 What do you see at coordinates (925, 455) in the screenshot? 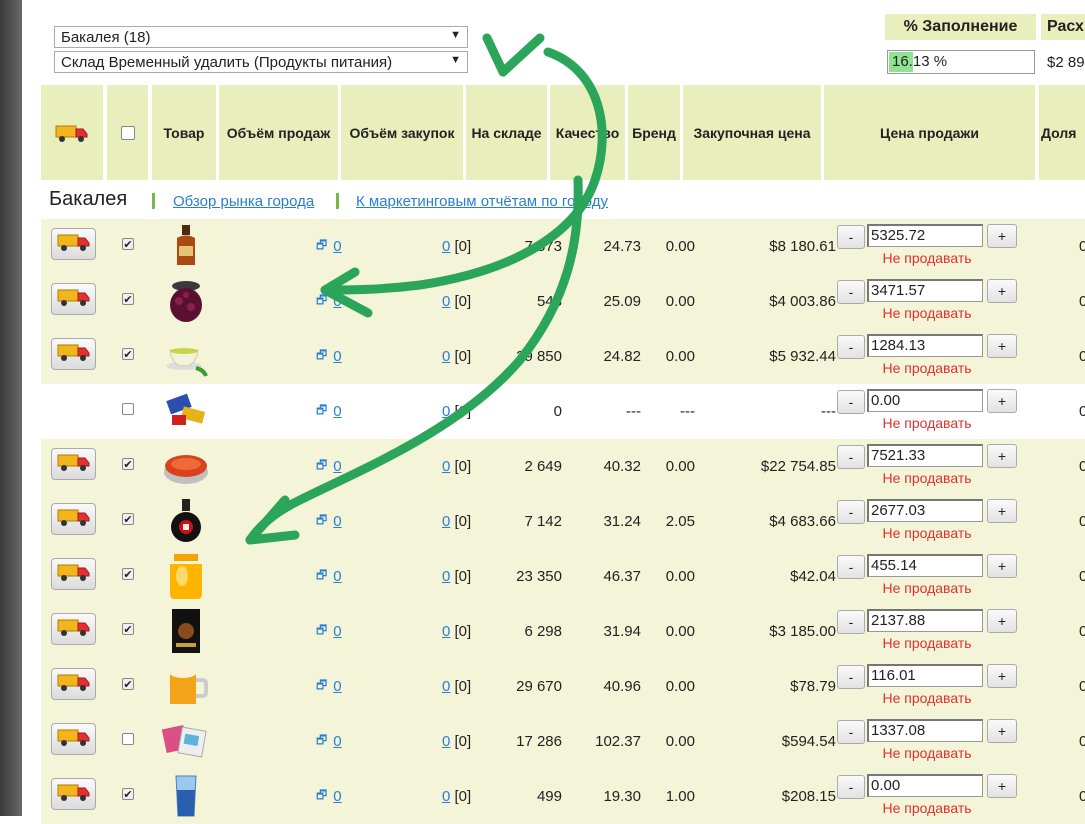
I see `sale-price-input: 7521.33` at bounding box center [925, 455].